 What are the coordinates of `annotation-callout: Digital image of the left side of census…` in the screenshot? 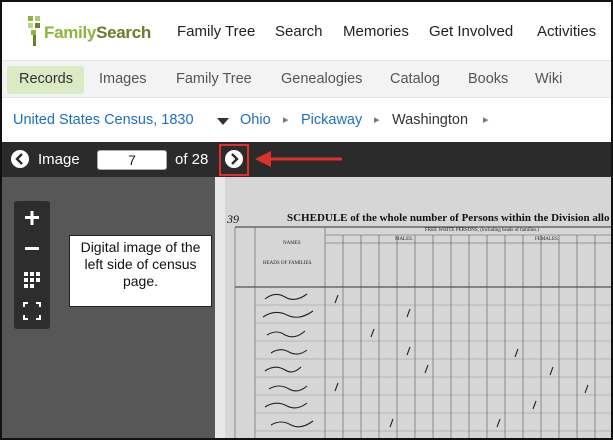 It's located at (140, 271).